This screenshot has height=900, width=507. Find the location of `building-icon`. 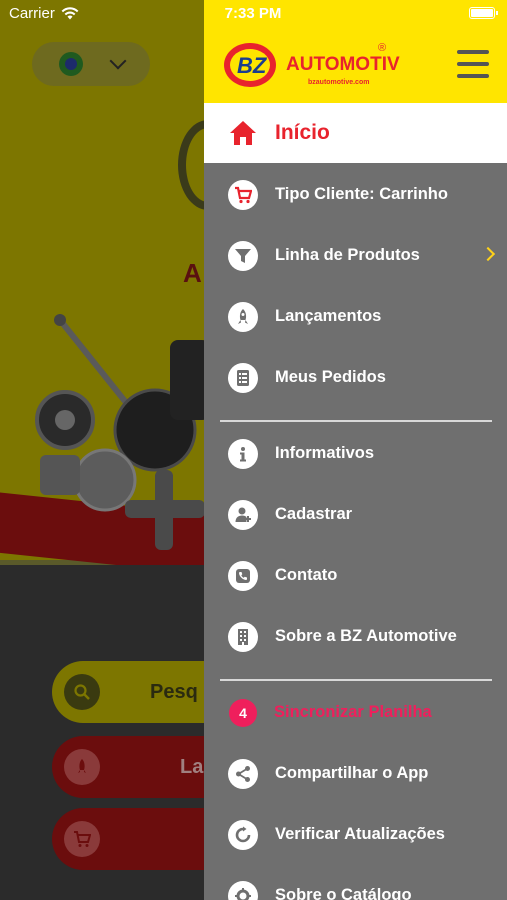

building-icon is located at coordinates (243, 636).